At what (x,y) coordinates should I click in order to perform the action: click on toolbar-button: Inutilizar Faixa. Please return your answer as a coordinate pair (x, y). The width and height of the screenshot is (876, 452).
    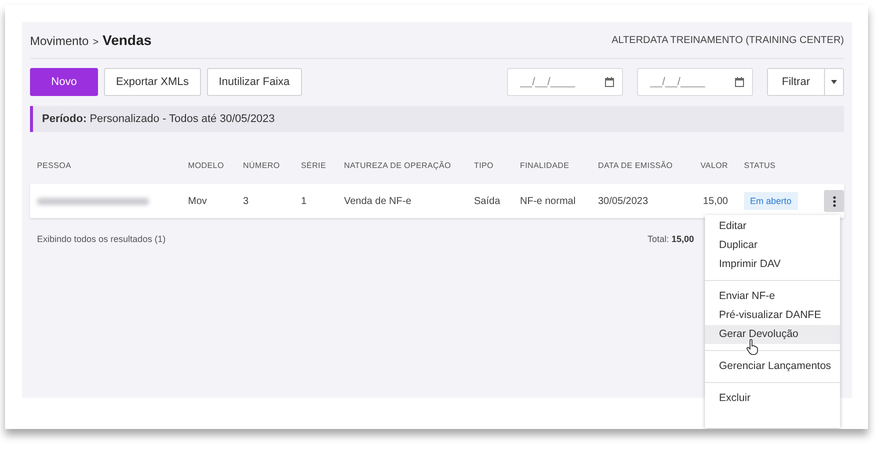
    Looking at the image, I should click on (254, 82).